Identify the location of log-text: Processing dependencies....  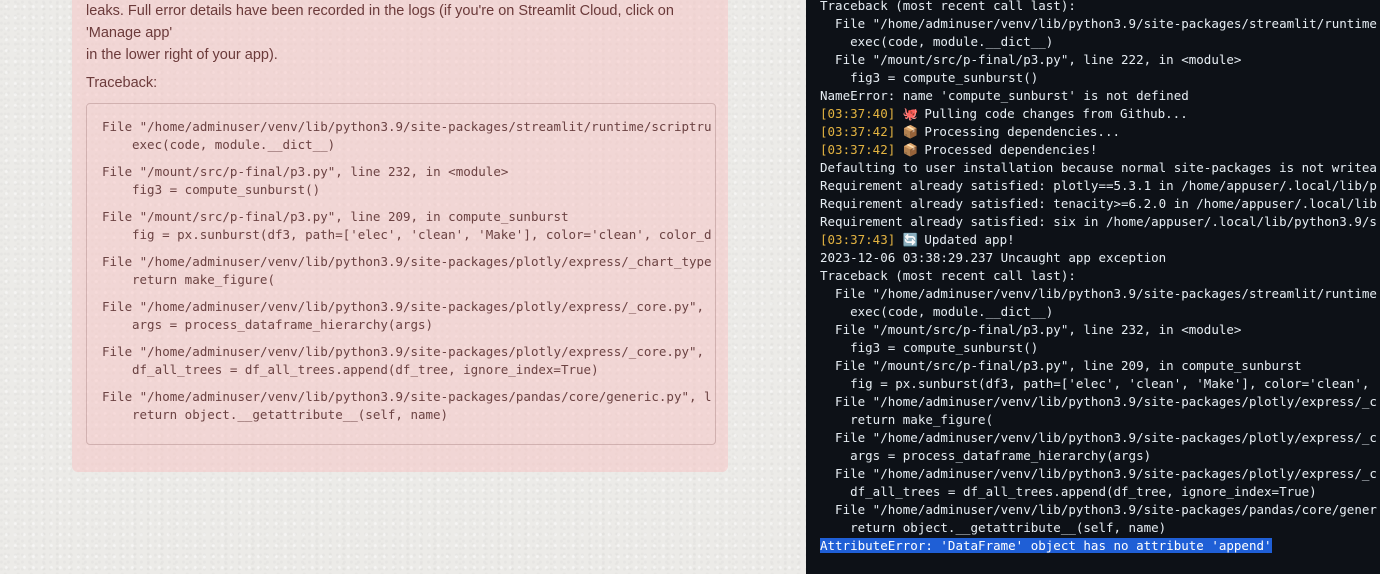
(1018, 131).